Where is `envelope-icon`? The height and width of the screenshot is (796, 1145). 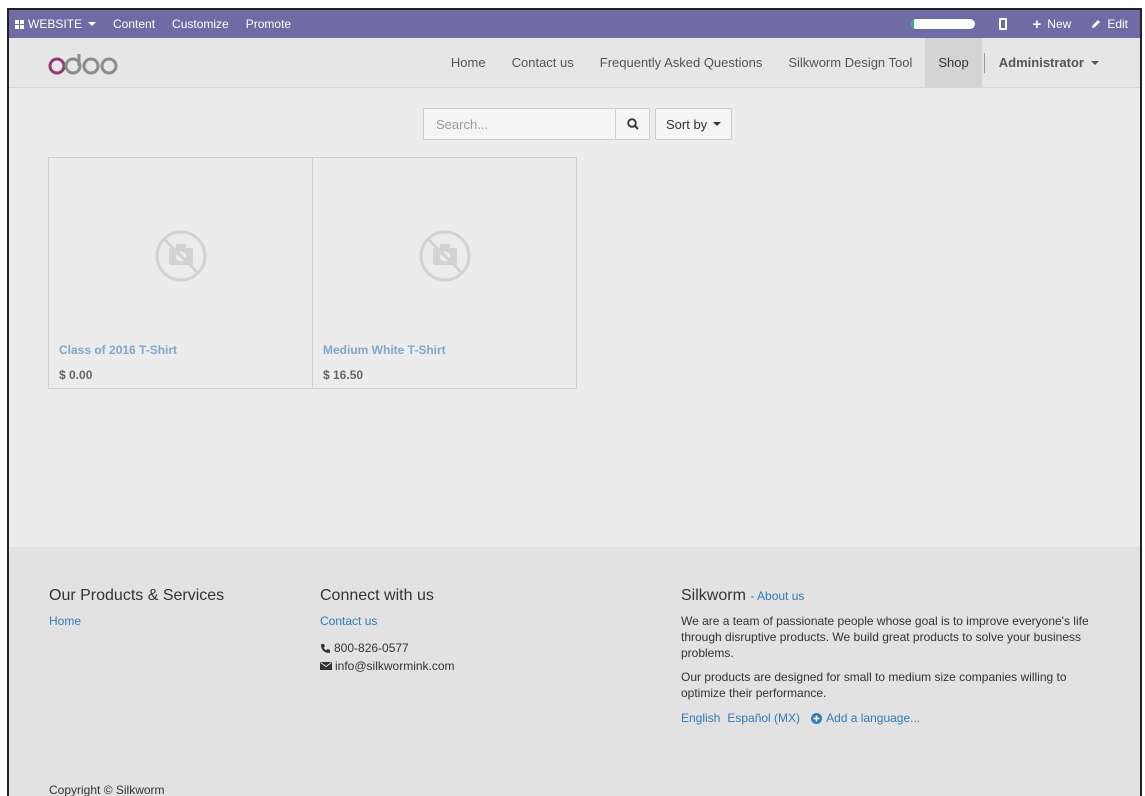 envelope-icon is located at coordinates (326, 666).